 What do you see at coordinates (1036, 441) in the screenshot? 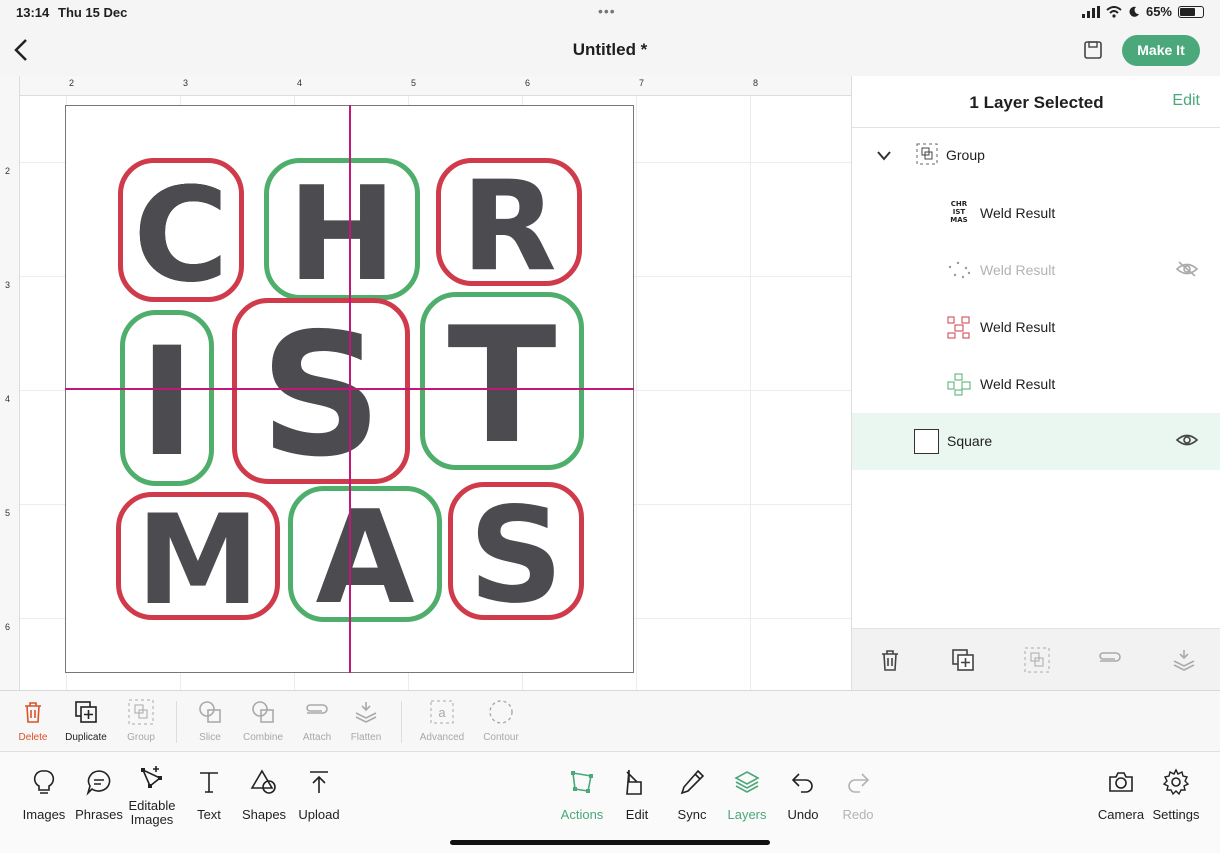
I see `layer-row-square: Square` at bounding box center [1036, 441].